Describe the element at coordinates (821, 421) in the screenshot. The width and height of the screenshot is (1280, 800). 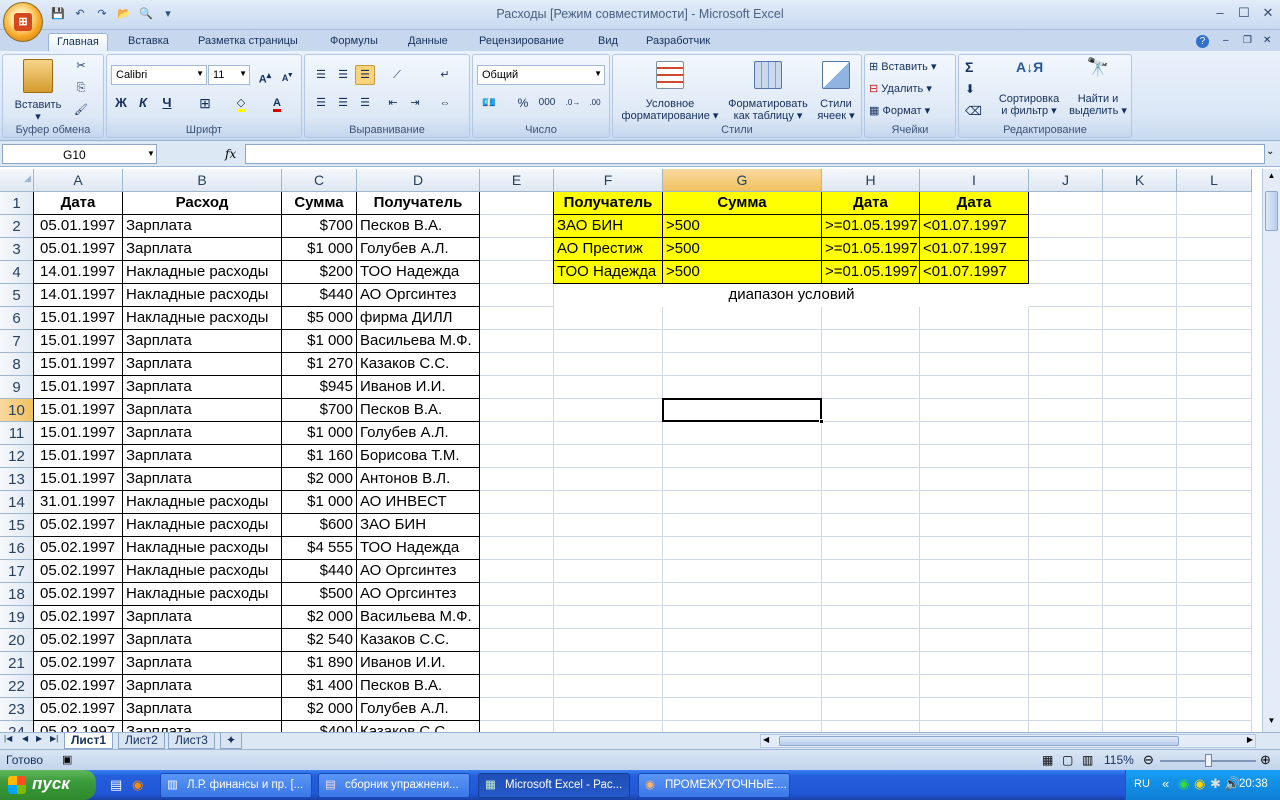
I see `fill-handle` at that location.